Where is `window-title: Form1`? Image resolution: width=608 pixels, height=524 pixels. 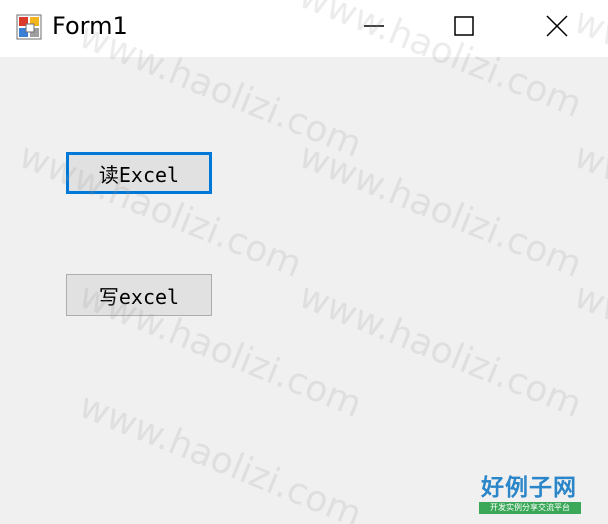
window-title: Form1 is located at coordinates (90, 26).